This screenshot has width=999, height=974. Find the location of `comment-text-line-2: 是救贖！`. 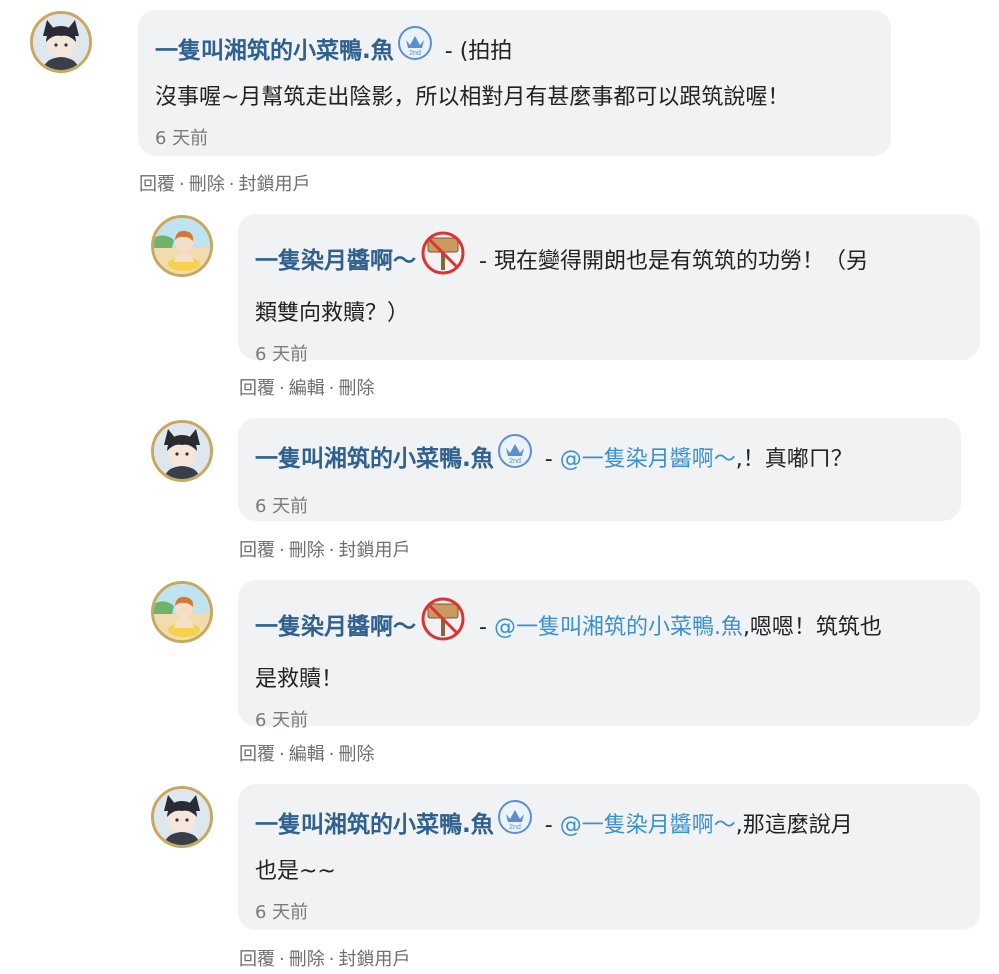

comment-text-line-2: 是救贖！ is located at coordinates (299, 679).